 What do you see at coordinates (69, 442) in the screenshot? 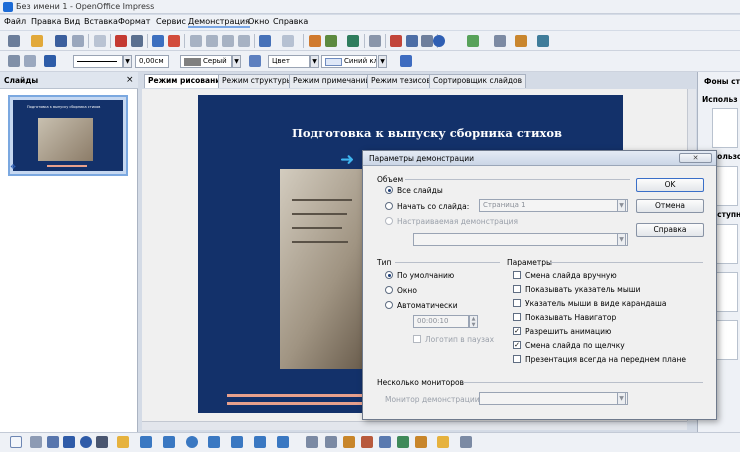
I see `rectangle-tool-icon` at bounding box center [69, 442].